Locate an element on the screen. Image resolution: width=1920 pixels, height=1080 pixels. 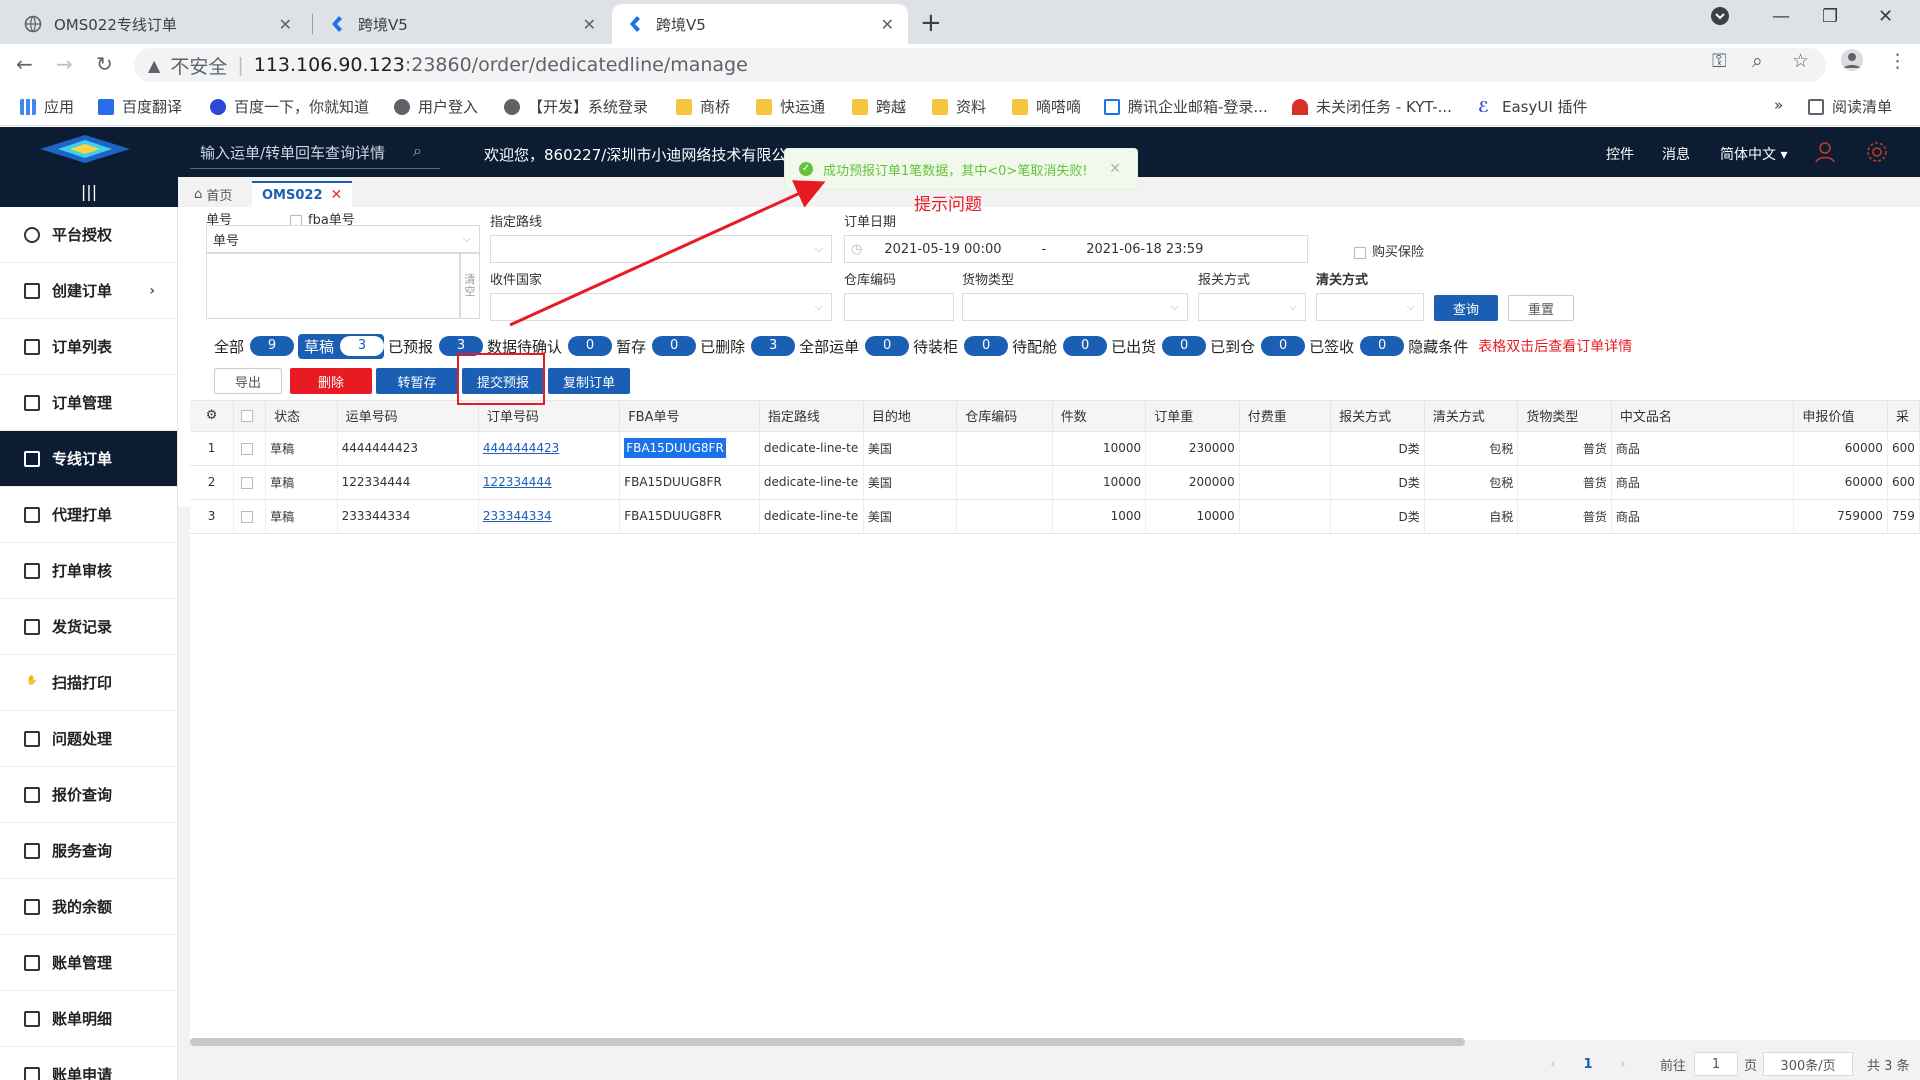
status-tab-all: 全部 9 is located at coordinates (254, 346).